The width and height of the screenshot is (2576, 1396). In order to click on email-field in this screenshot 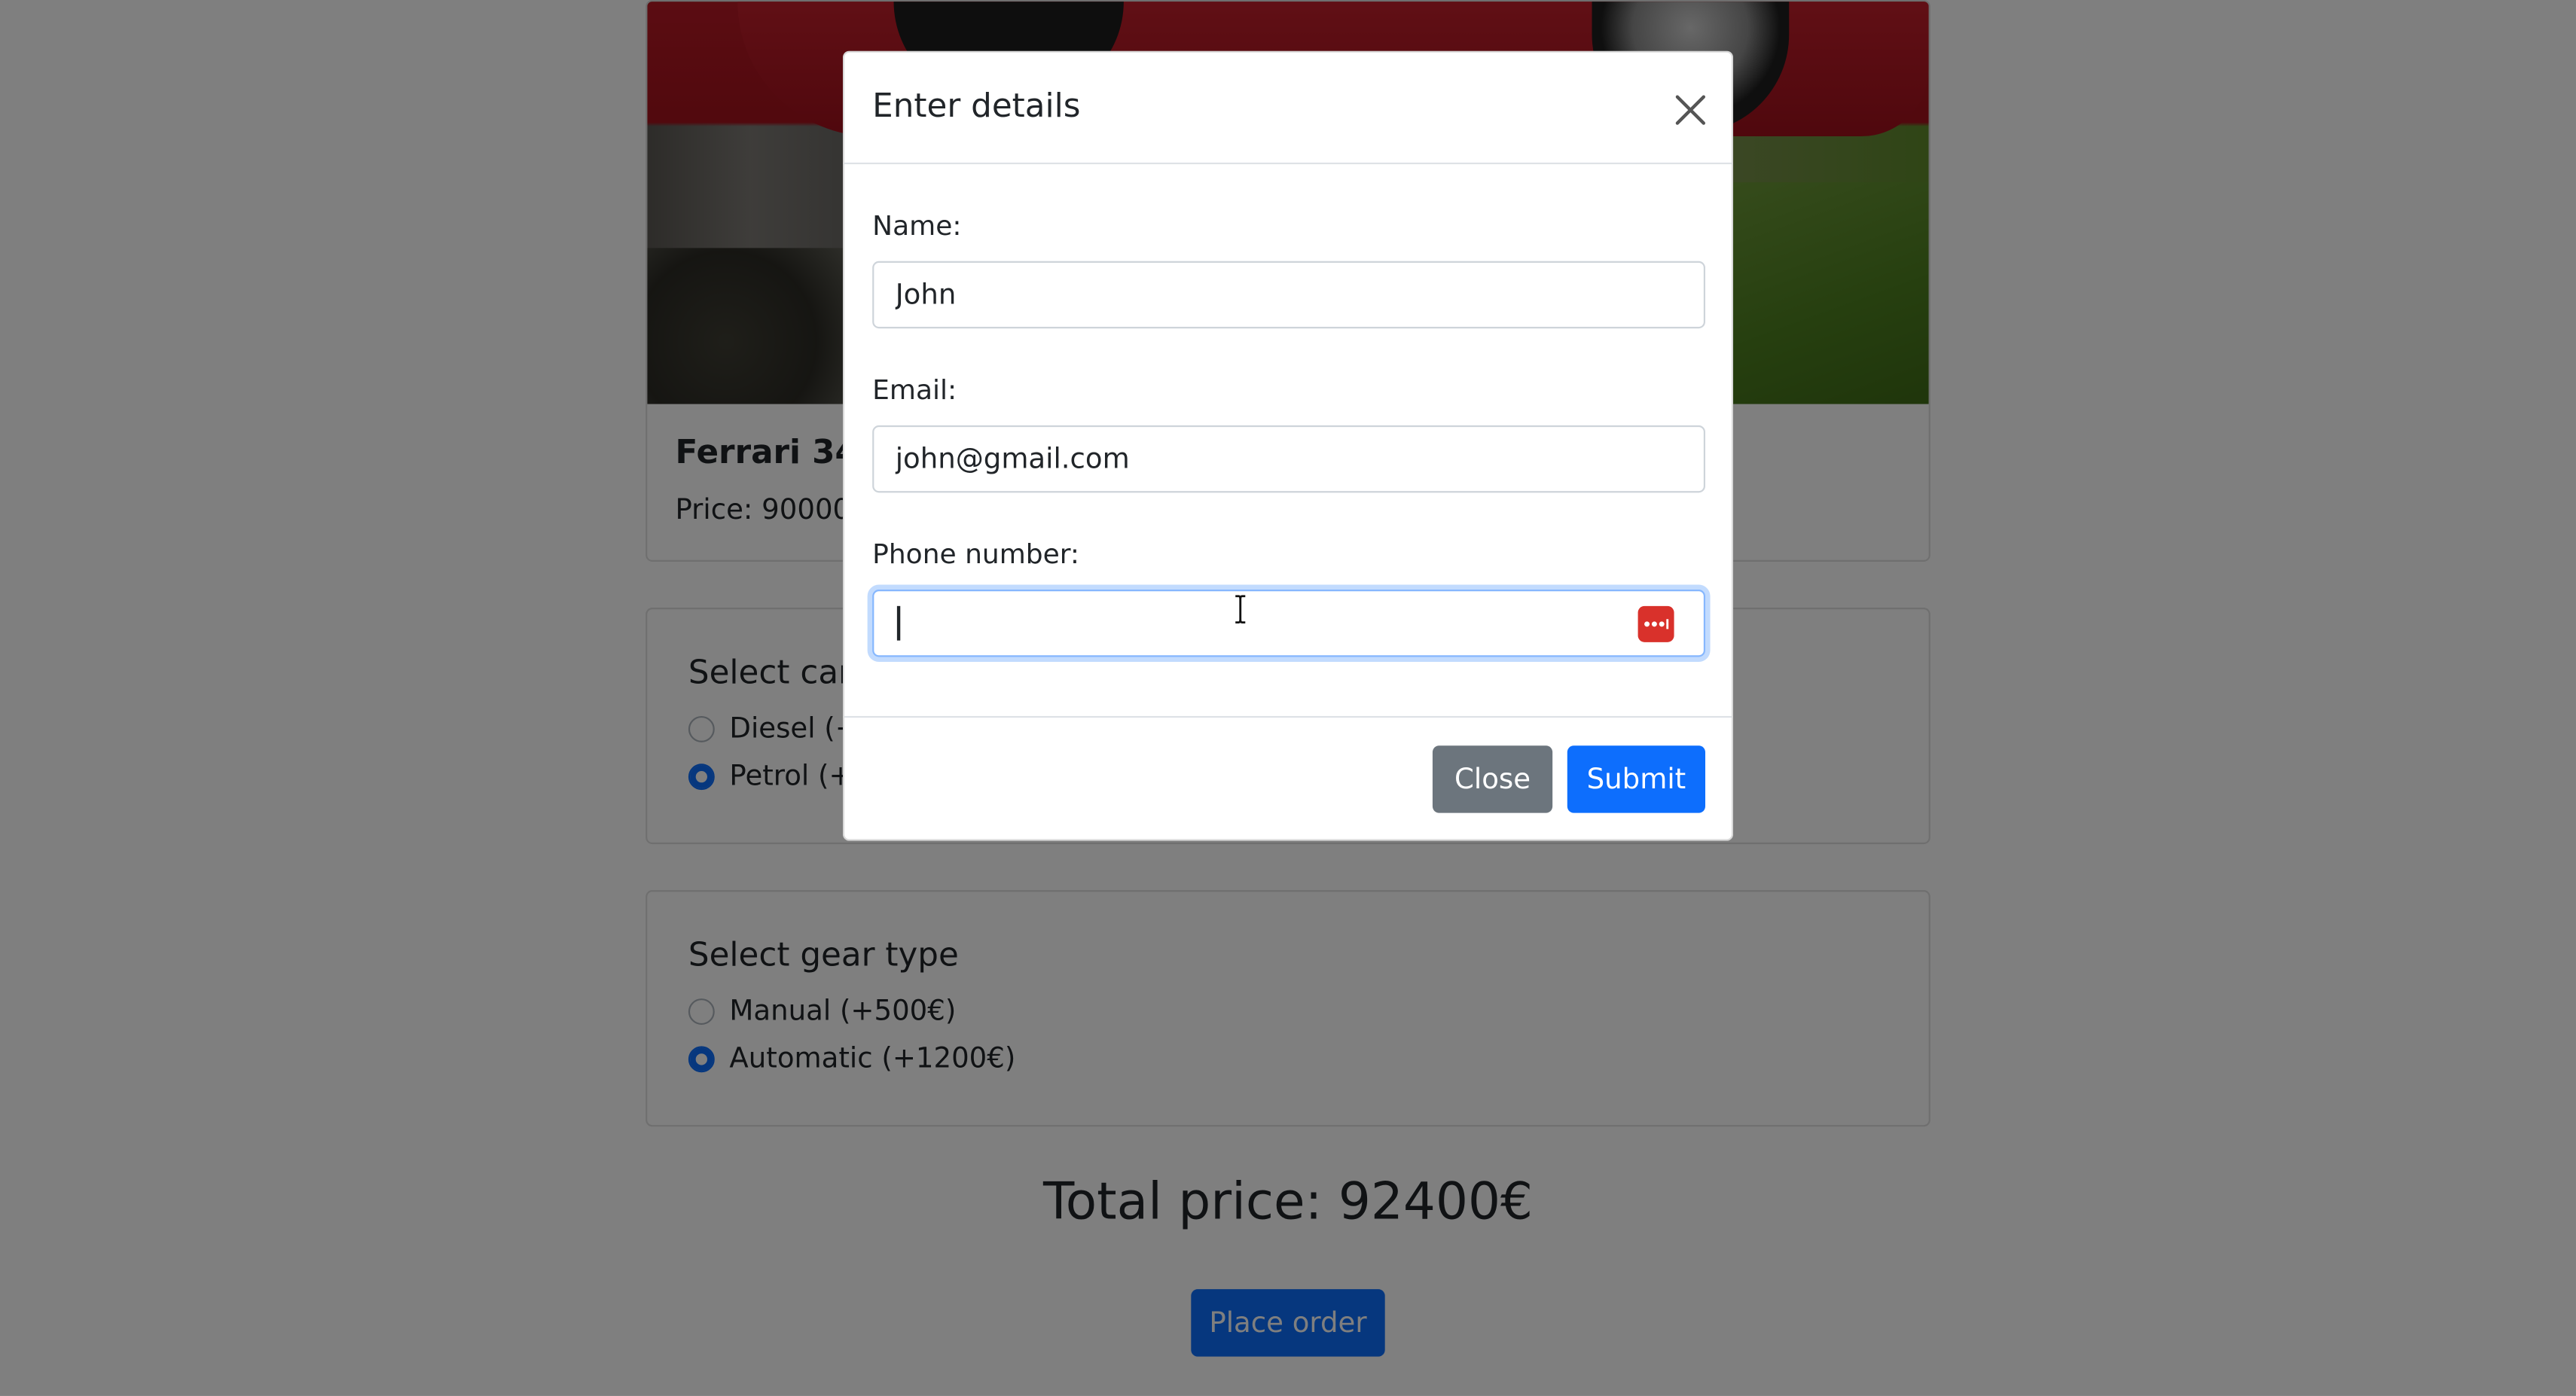, I will do `click(1289, 459)`.